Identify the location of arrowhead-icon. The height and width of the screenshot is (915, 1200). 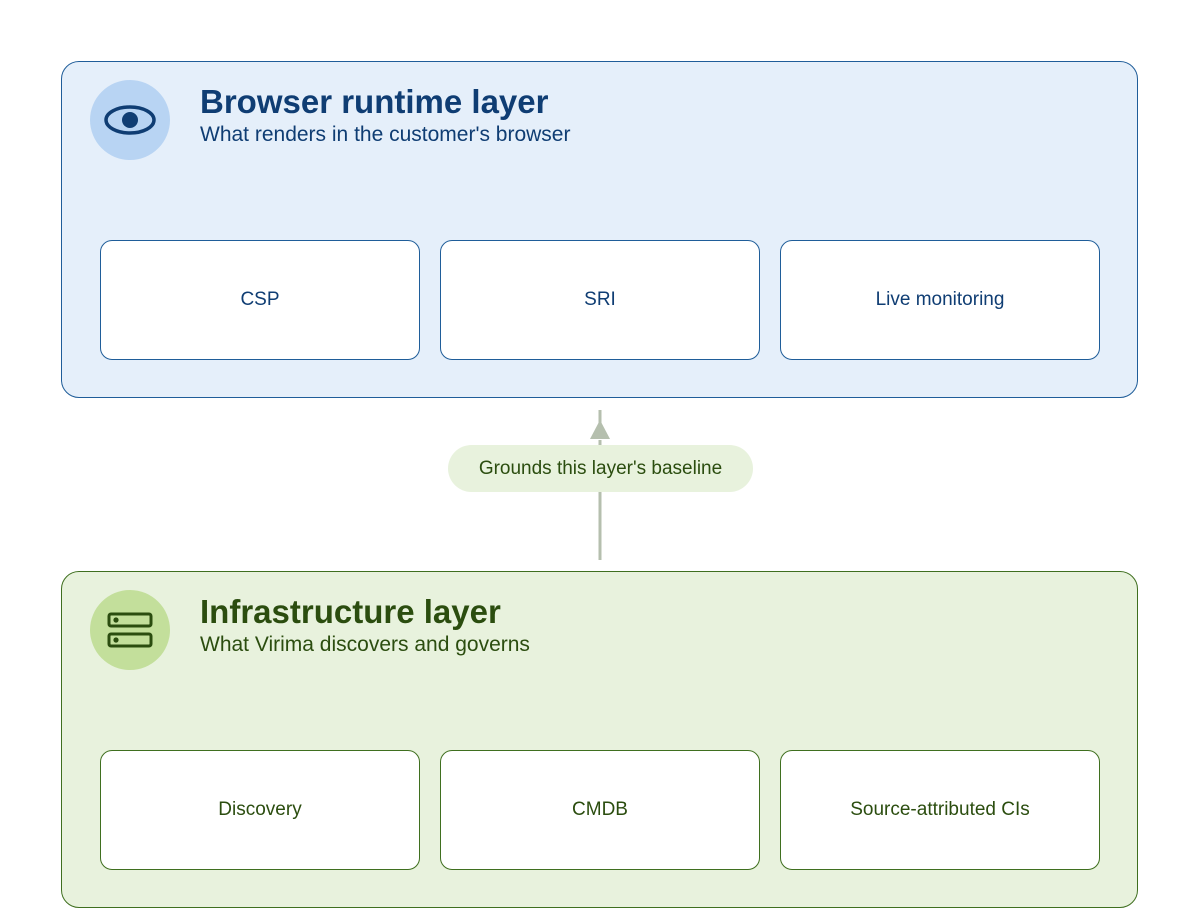
(600, 429).